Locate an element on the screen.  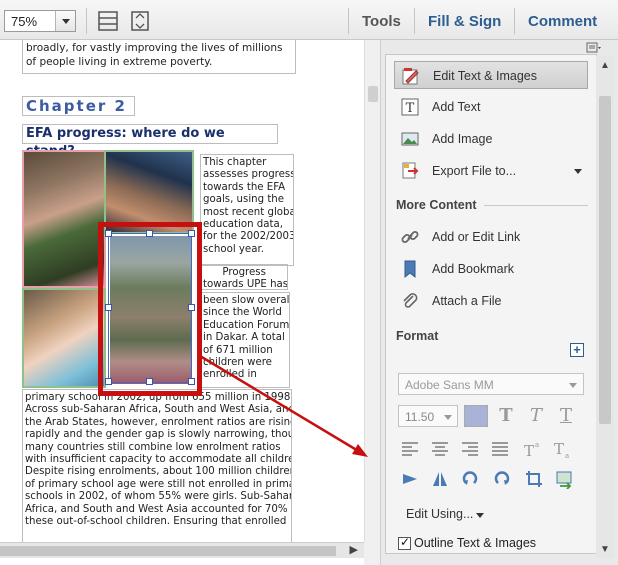
zoom-select: 75% is located at coordinates (40, 21).